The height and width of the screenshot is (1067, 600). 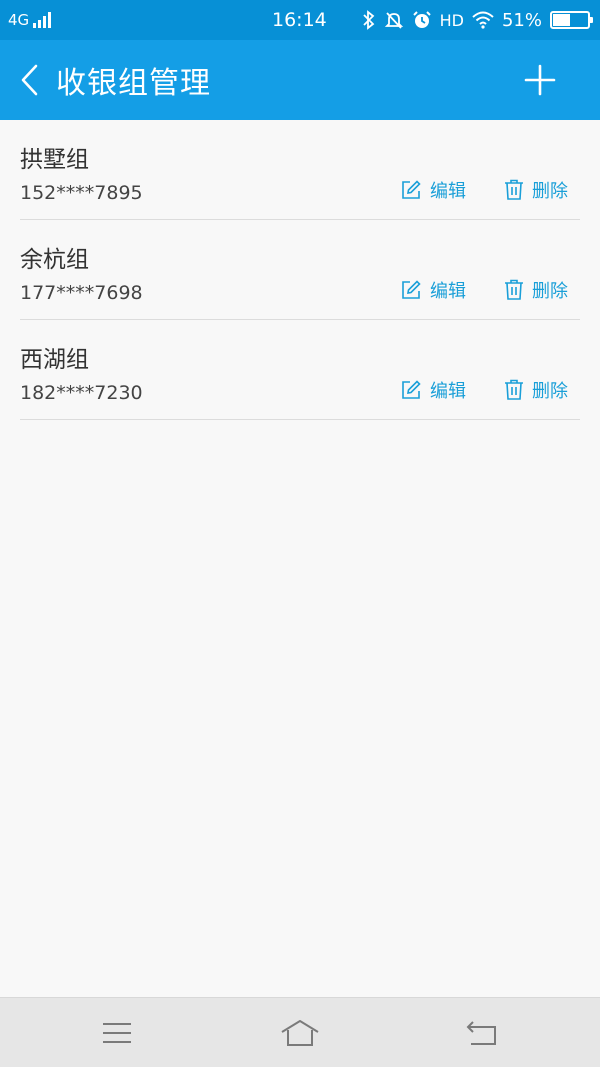 What do you see at coordinates (81, 393) in the screenshot?
I see `group-phone: 182****7230` at bounding box center [81, 393].